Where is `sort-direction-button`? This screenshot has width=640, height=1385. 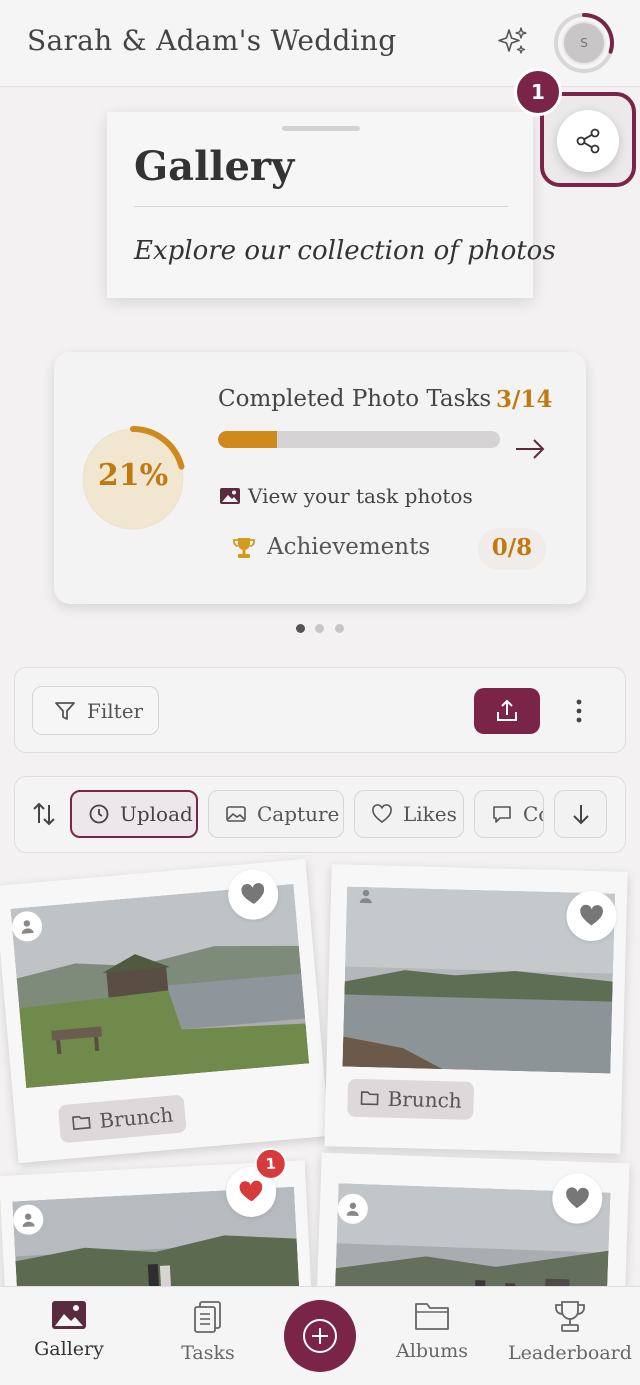
sort-direction-button is located at coordinates (580, 814).